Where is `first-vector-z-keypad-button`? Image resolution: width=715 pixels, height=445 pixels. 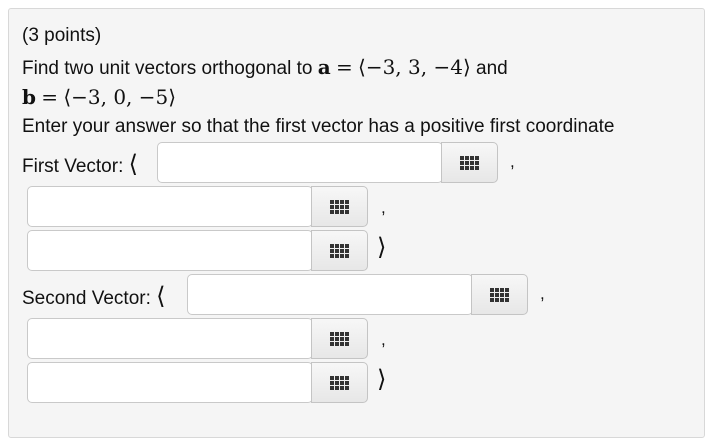 first-vector-z-keypad-button is located at coordinates (339, 250).